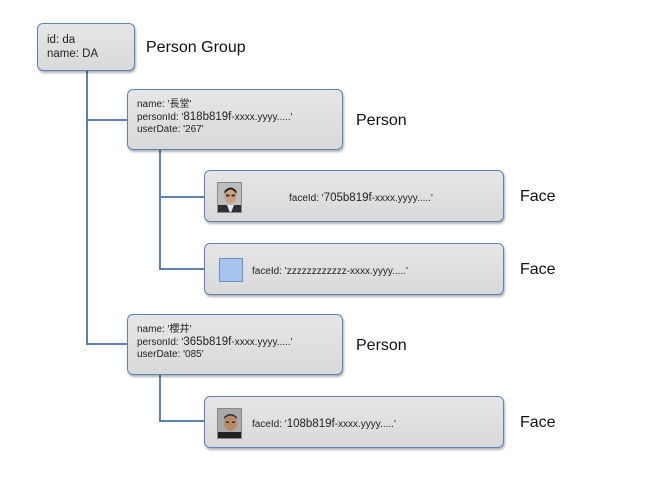 The height and width of the screenshot is (479, 645). I want to click on connector-person-2-trunk, so click(160, 398).